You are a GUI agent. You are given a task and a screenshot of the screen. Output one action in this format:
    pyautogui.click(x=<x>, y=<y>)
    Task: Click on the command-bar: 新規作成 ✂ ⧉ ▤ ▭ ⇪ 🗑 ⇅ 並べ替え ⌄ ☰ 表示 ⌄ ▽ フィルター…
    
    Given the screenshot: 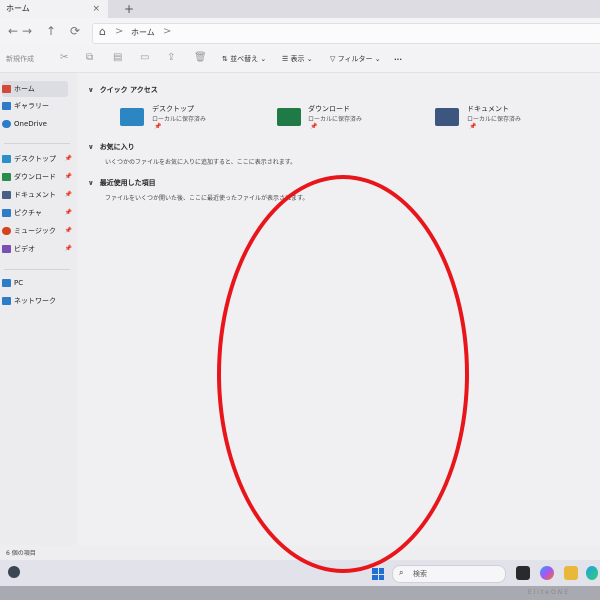 What is the action you would take?
    pyautogui.click(x=300, y=59)
    